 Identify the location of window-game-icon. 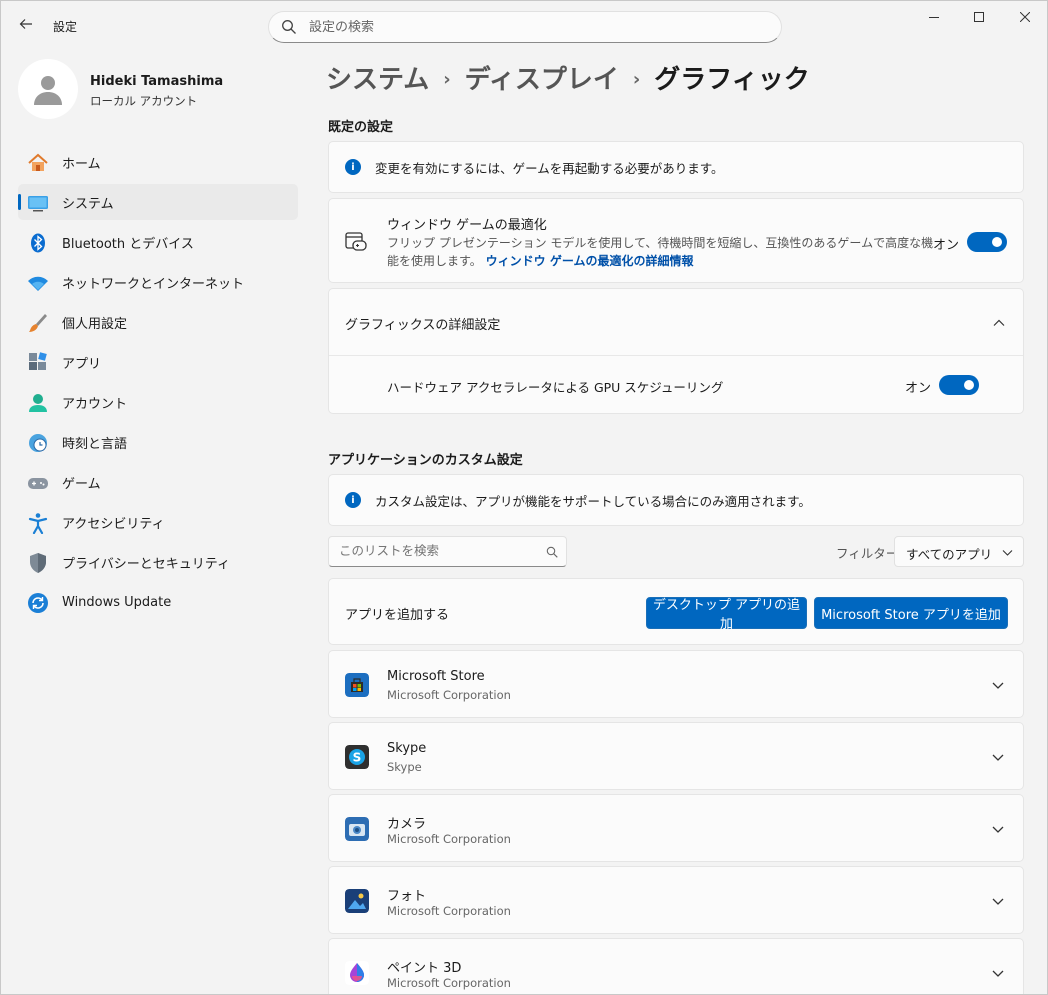
(356, 241).